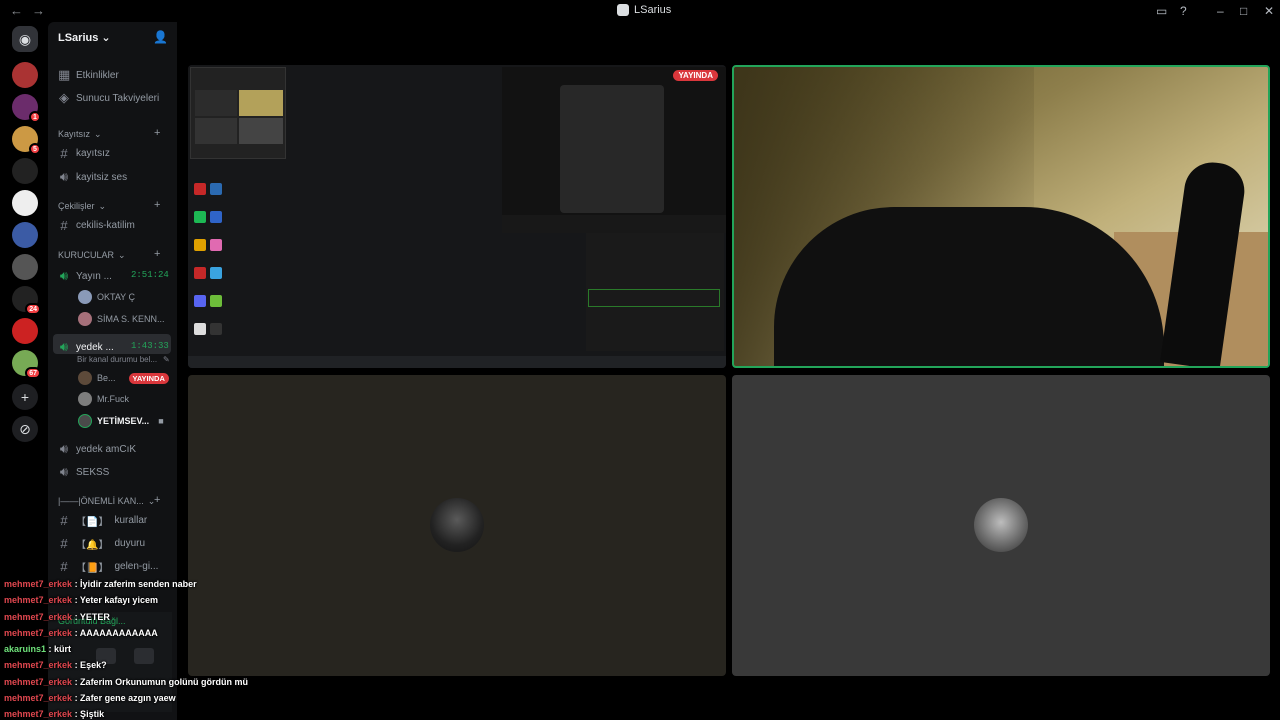 This screenshot has height=720, width=1280. What do you see at coordinates (148, 378) in the screenshot?
I see `live-badge: YAYINDA` at bounding box center [148, 378].